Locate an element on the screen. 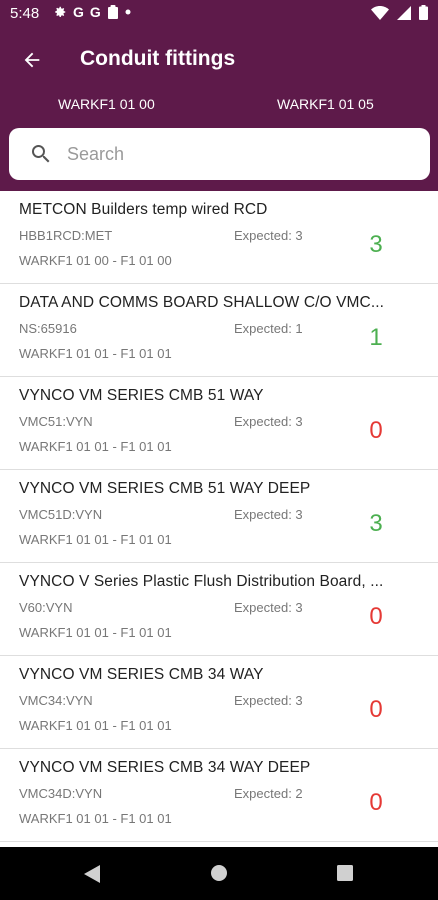  item-code: VMC51D:VYN is located at coordinates (61, 514).